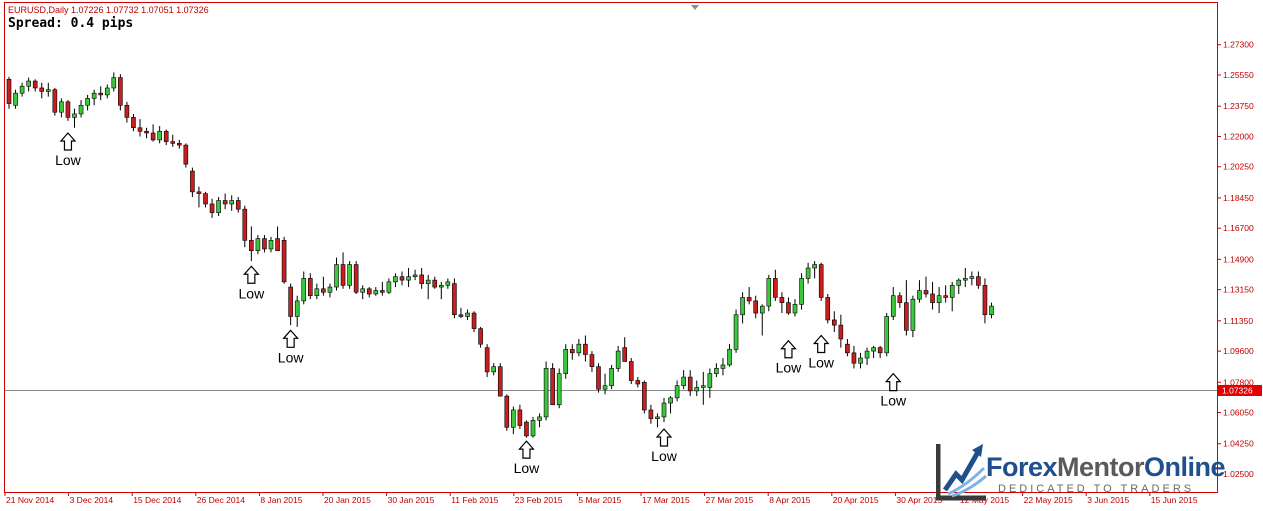 This screenshot has width=1263, height=511. I want to click on x-tick-label: 8 Apr 2015, so click(789, 500).